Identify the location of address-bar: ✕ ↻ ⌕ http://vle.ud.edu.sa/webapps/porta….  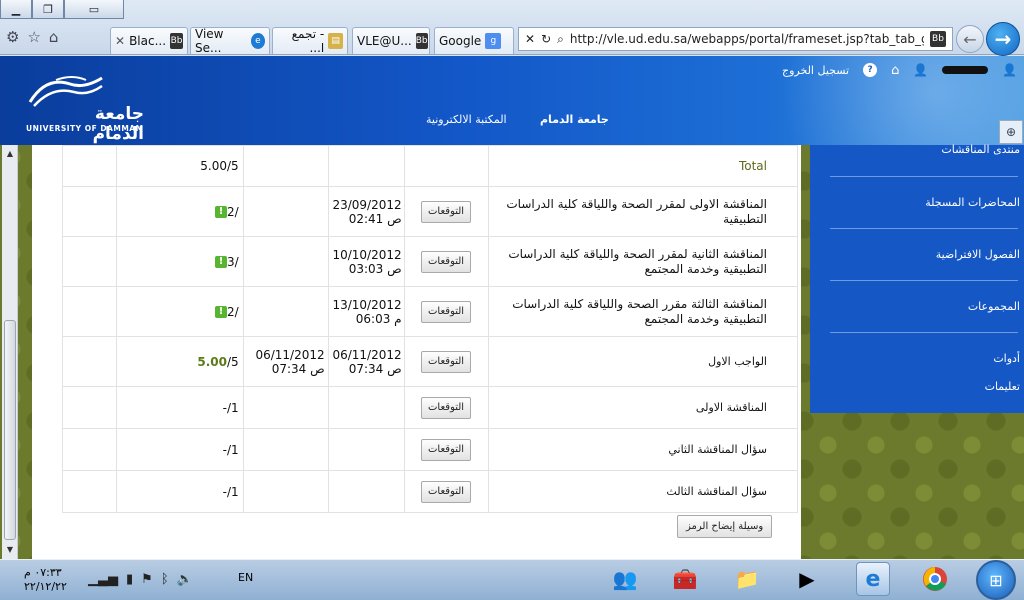
(735, 39).